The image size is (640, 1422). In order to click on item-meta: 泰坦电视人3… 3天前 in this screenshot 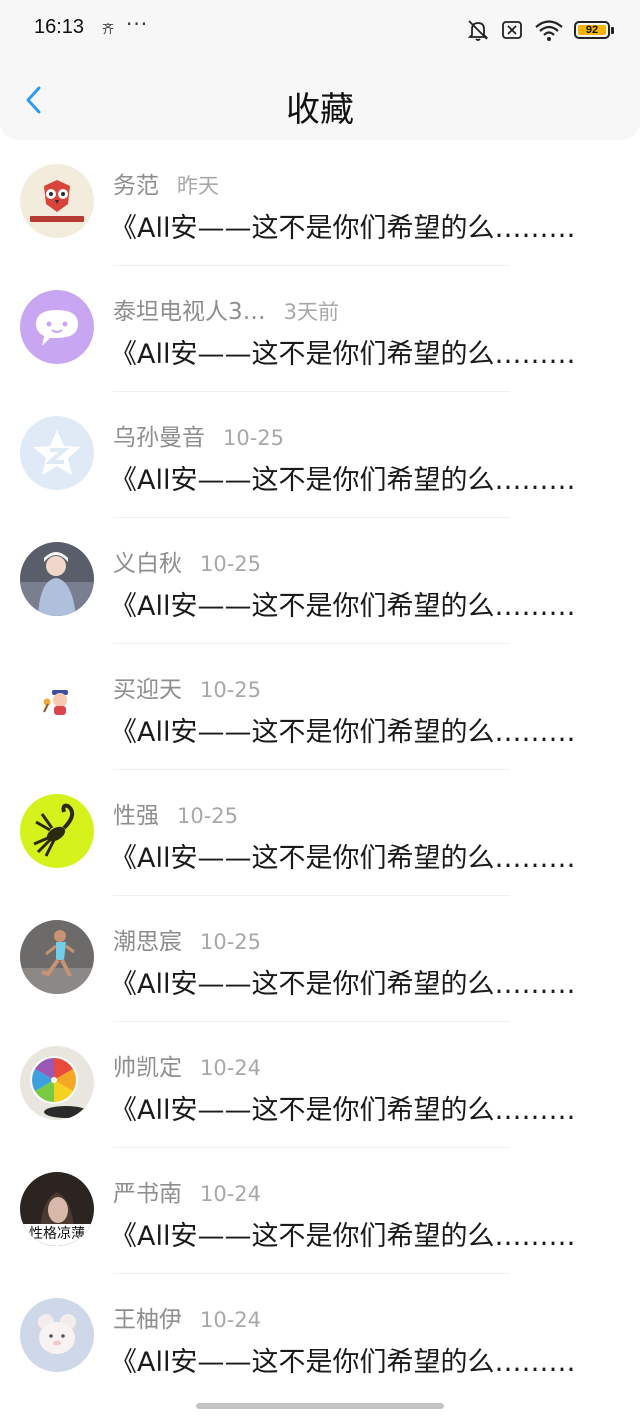, I will do `click(226, 308)`.